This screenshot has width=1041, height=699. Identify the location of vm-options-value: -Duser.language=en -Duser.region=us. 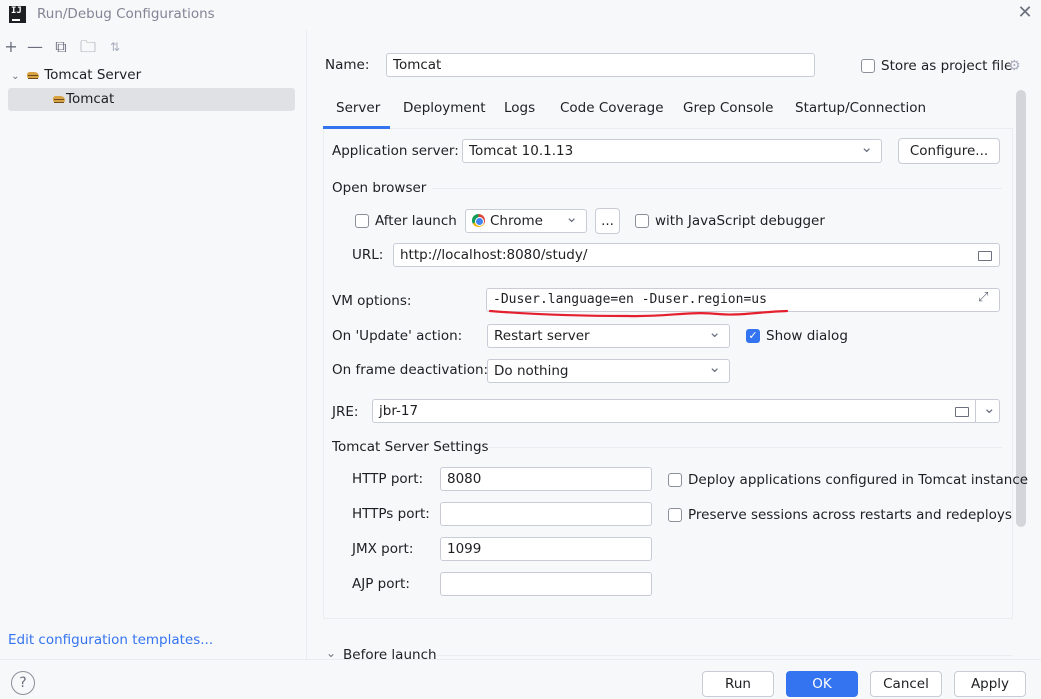
(630, 299).